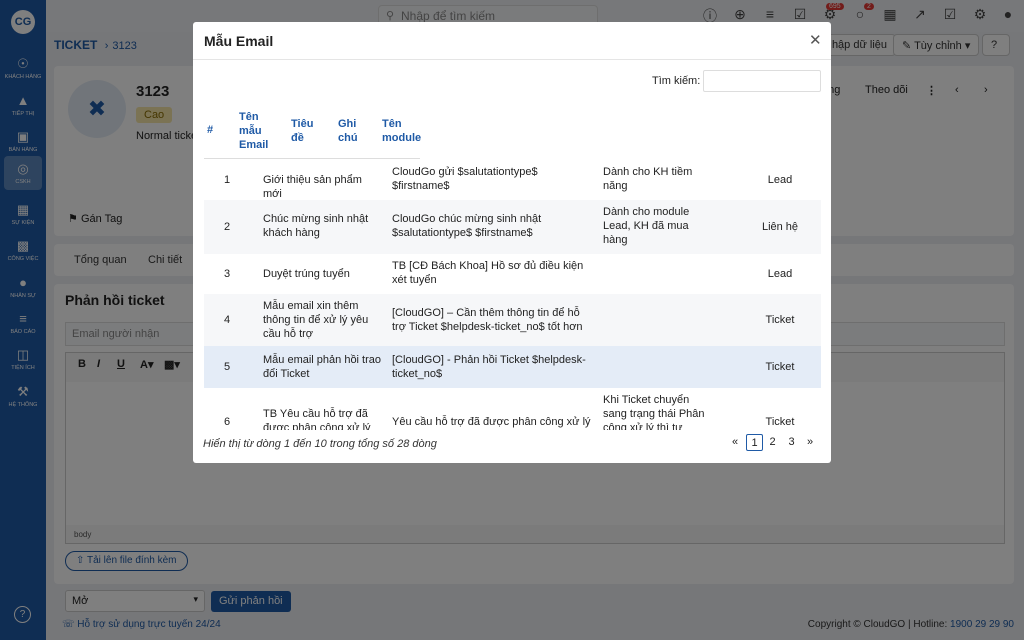 The height and width of the screenshot is (640, 1024). I want to click on pagination-page: 1, so click(754, 442).